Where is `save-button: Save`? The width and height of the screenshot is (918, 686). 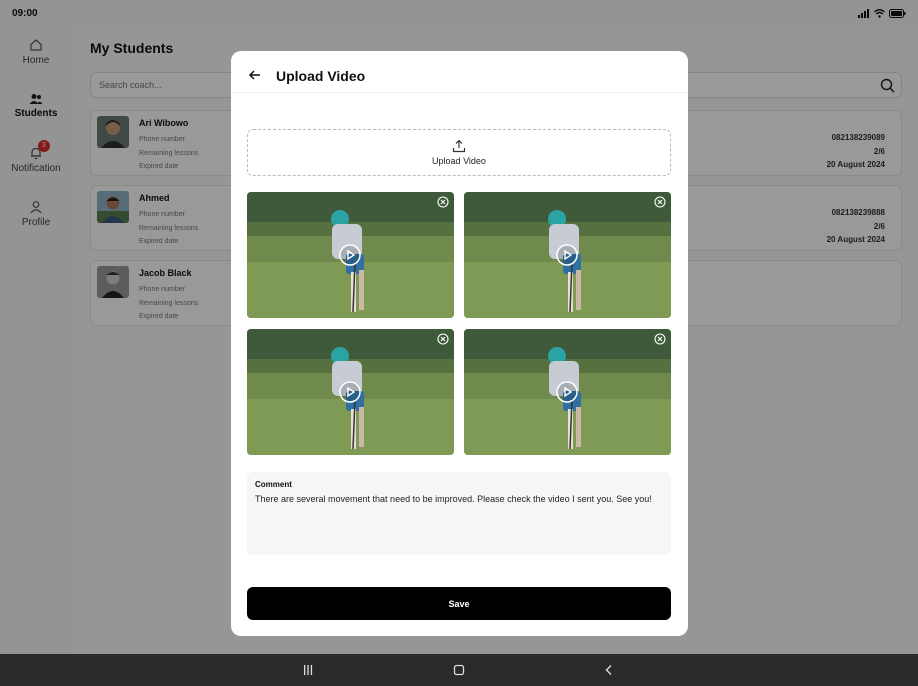
save-button: Save is located at coordinates (459, 603).